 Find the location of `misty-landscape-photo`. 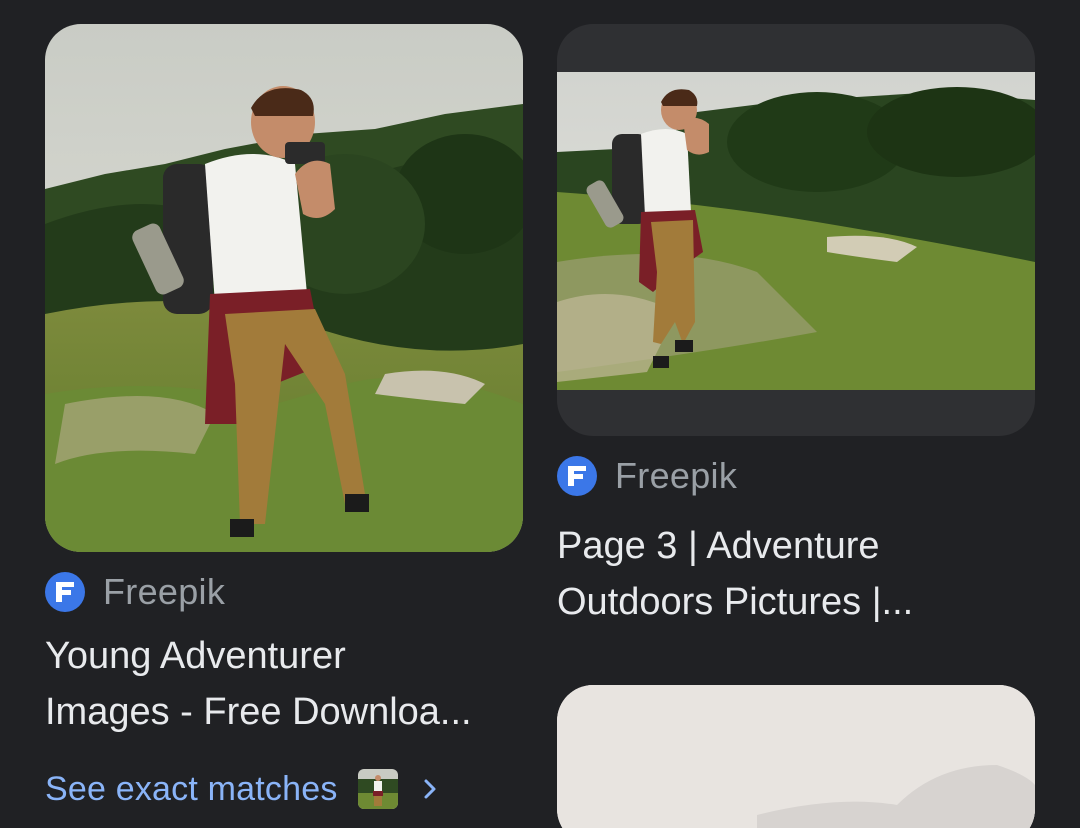

misty-landscape-photo is located at coordinates (796, 756).